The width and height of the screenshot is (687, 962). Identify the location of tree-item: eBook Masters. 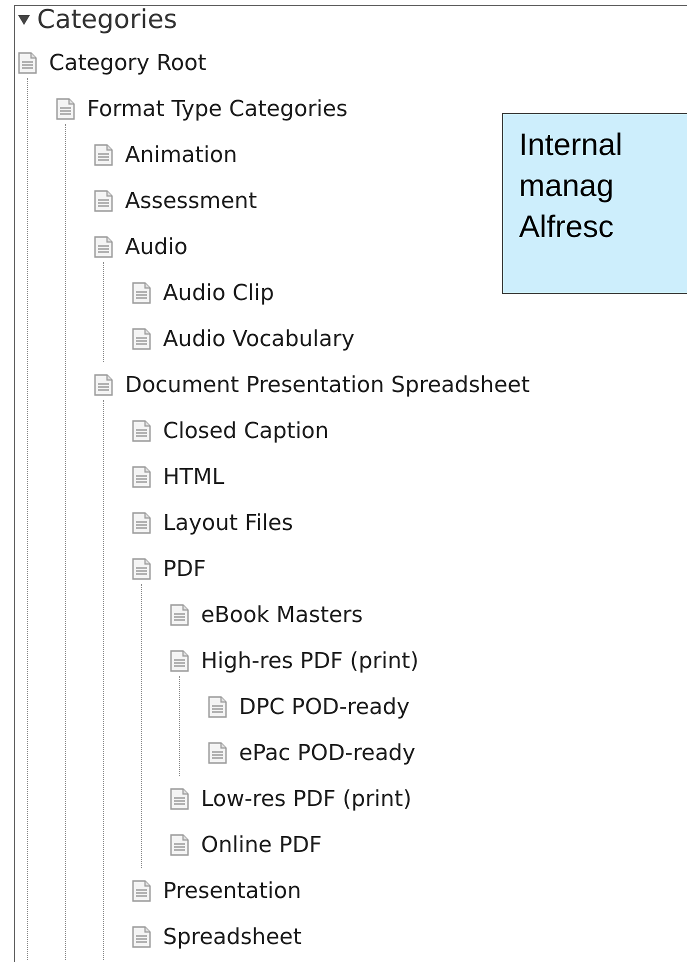
(282, 615).